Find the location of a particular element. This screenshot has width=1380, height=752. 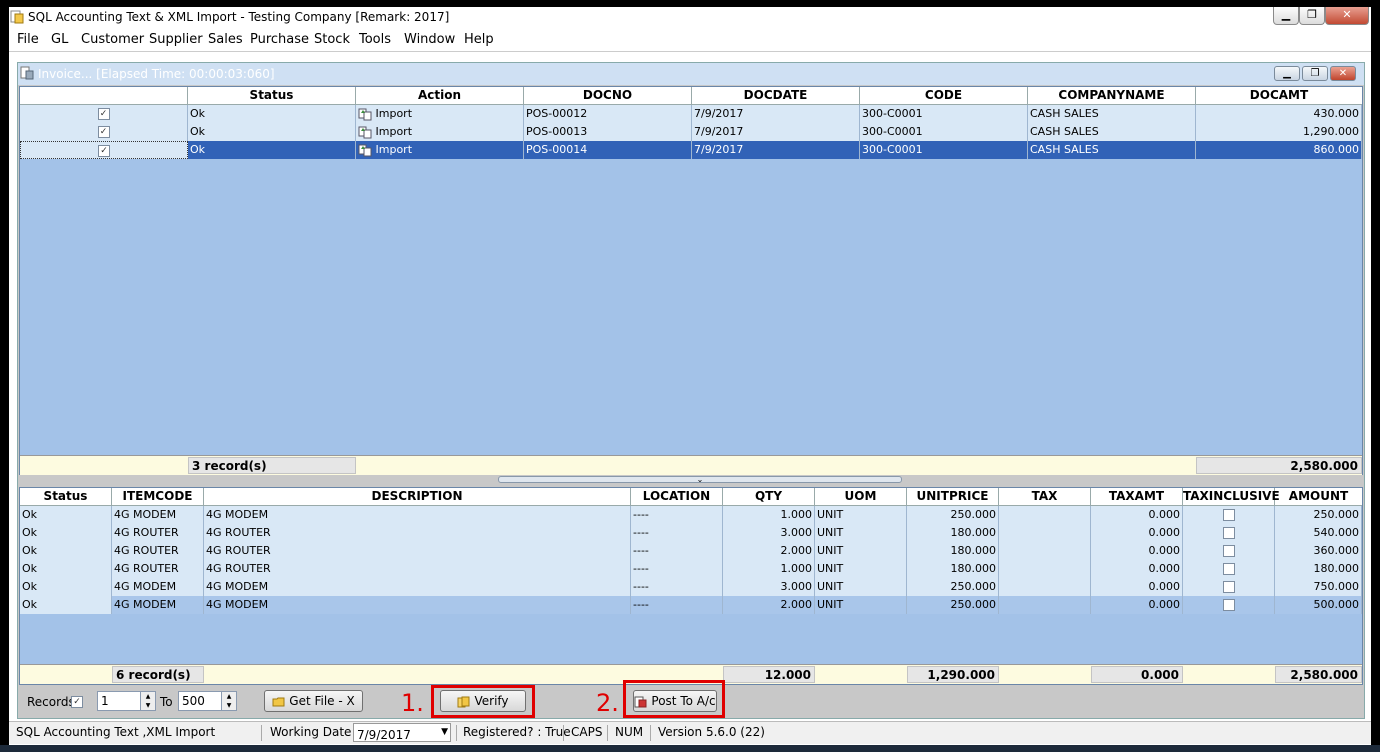

col-amount: AMOUNT is located at coordinates (1318, 496).